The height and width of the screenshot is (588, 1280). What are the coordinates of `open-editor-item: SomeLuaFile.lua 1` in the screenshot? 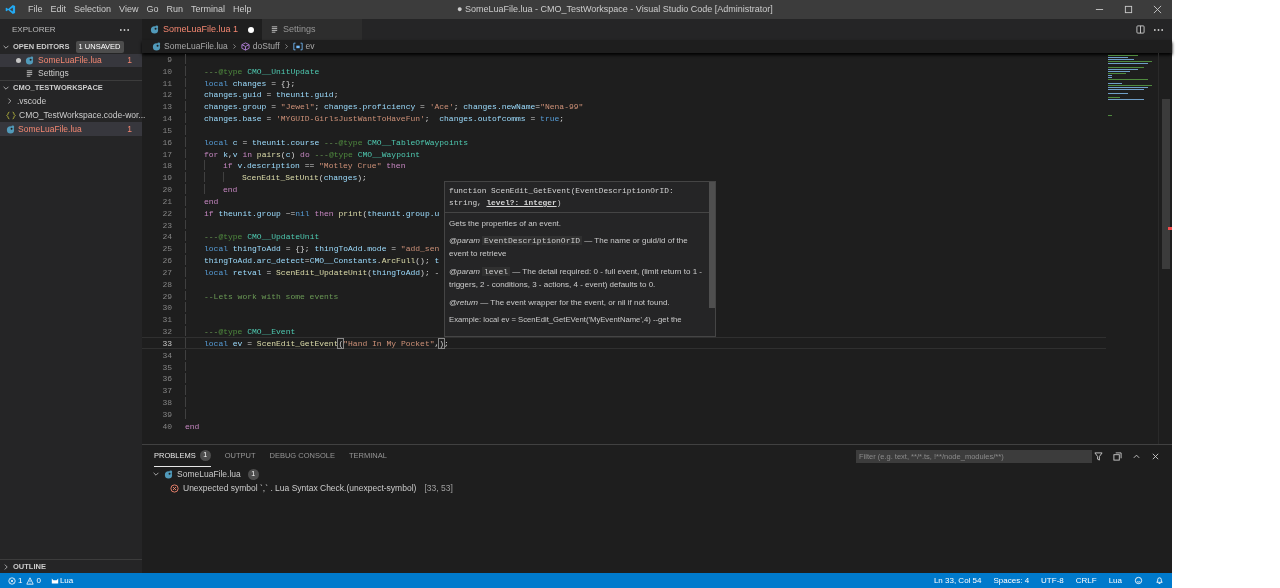 It's located at (71, 60).